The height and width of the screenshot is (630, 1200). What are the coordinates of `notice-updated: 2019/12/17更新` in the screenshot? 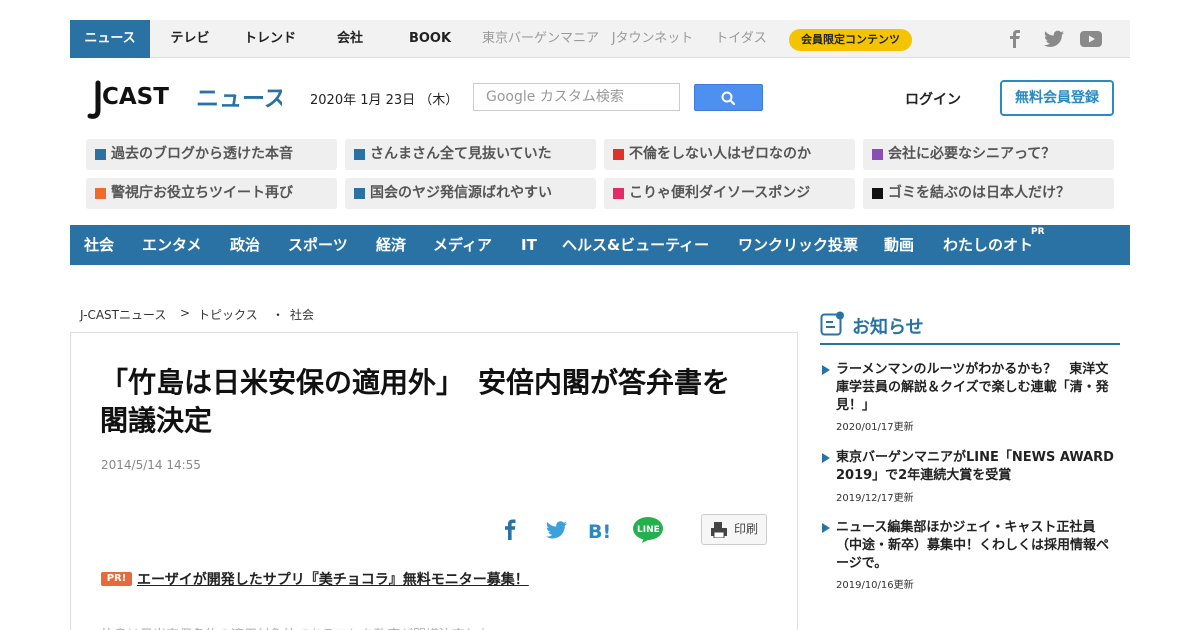 It's located at (875, 498).